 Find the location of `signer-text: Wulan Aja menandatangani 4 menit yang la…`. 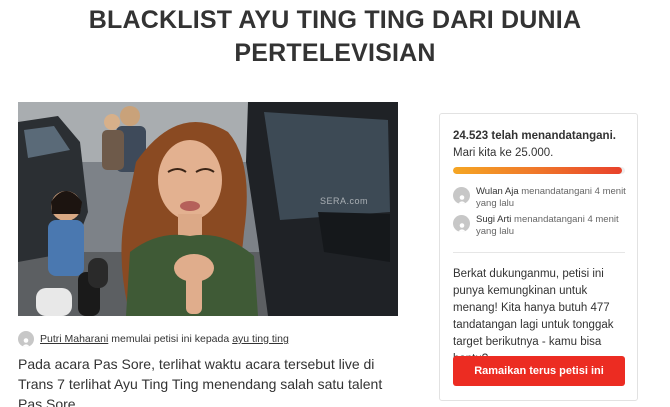

signer-text: Wulan Aja menandatangani 4 menit yang la… is located at coordinates (554, 198).